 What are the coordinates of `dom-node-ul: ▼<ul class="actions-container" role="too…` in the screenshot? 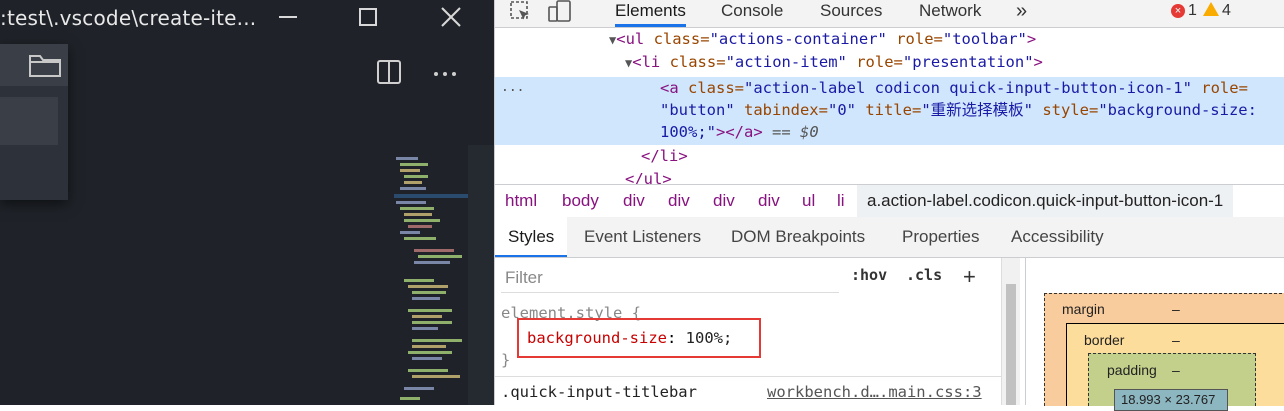 It's located at (822, 39).